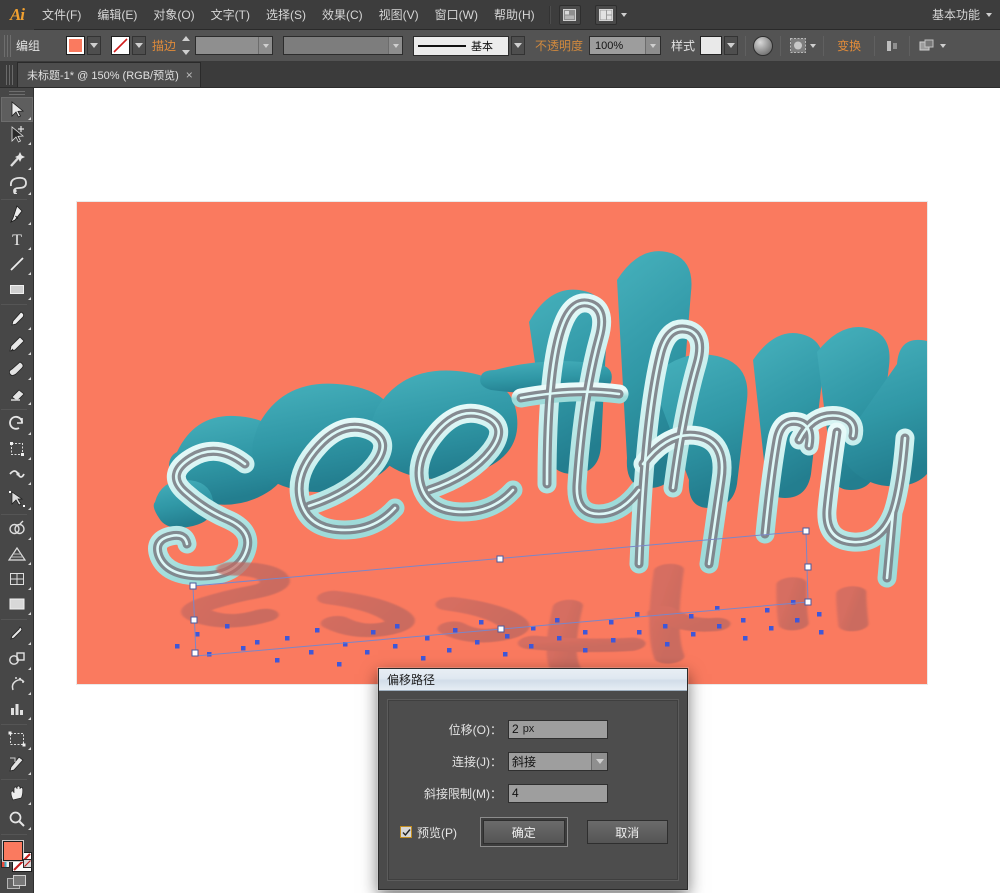 Image resolution: width=1000 pixels, height=893 pixels. What do you see at coordinates (17, 794) in the screenshot?
I see `hand-tool` at bounding box center [17, 794].